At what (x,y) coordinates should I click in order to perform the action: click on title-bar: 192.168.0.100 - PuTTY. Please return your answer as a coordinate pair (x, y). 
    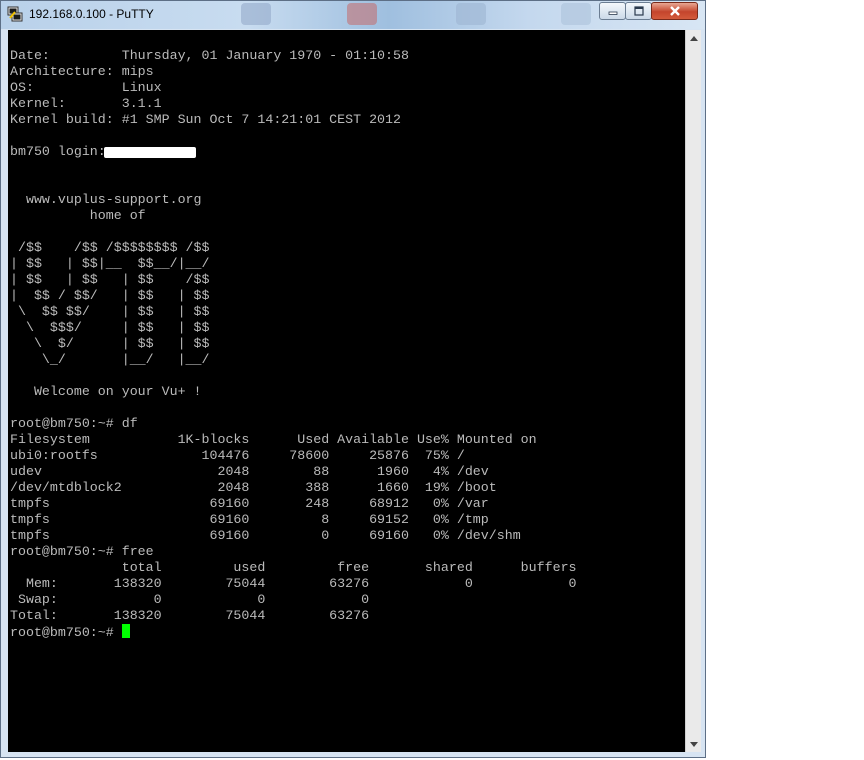
    Looking at the image, I should click on (353, 15).